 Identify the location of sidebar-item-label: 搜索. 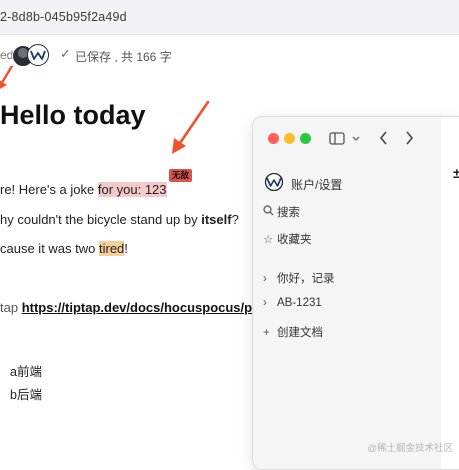
(288, 213).